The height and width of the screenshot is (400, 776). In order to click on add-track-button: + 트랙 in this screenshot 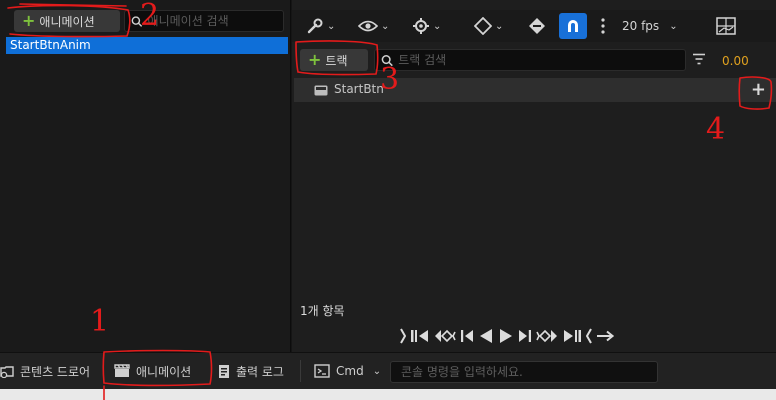, I will do `click(334, 60)`.